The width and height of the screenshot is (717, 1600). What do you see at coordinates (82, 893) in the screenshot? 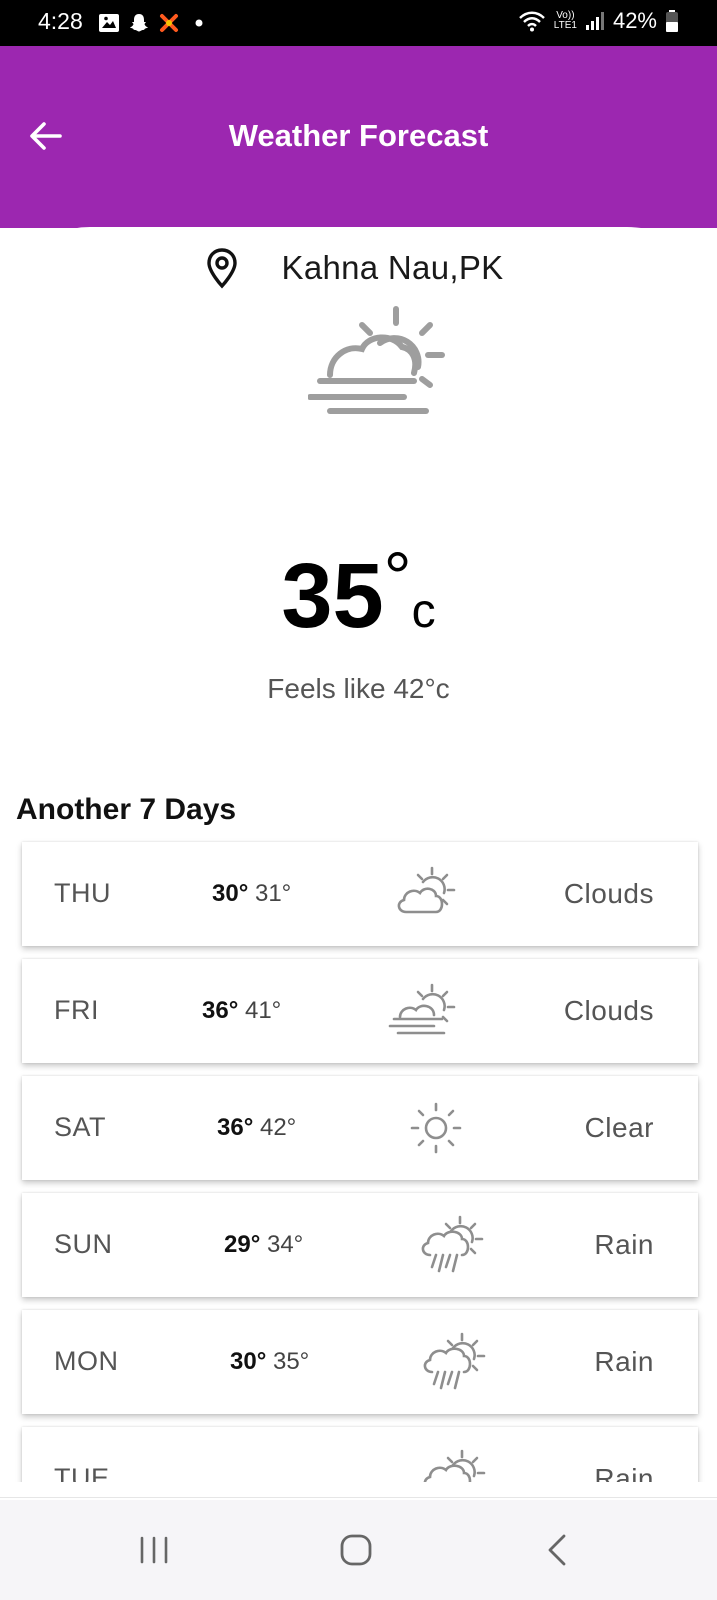
I see `forecast-day: THU` at bounding box center [82, 893].